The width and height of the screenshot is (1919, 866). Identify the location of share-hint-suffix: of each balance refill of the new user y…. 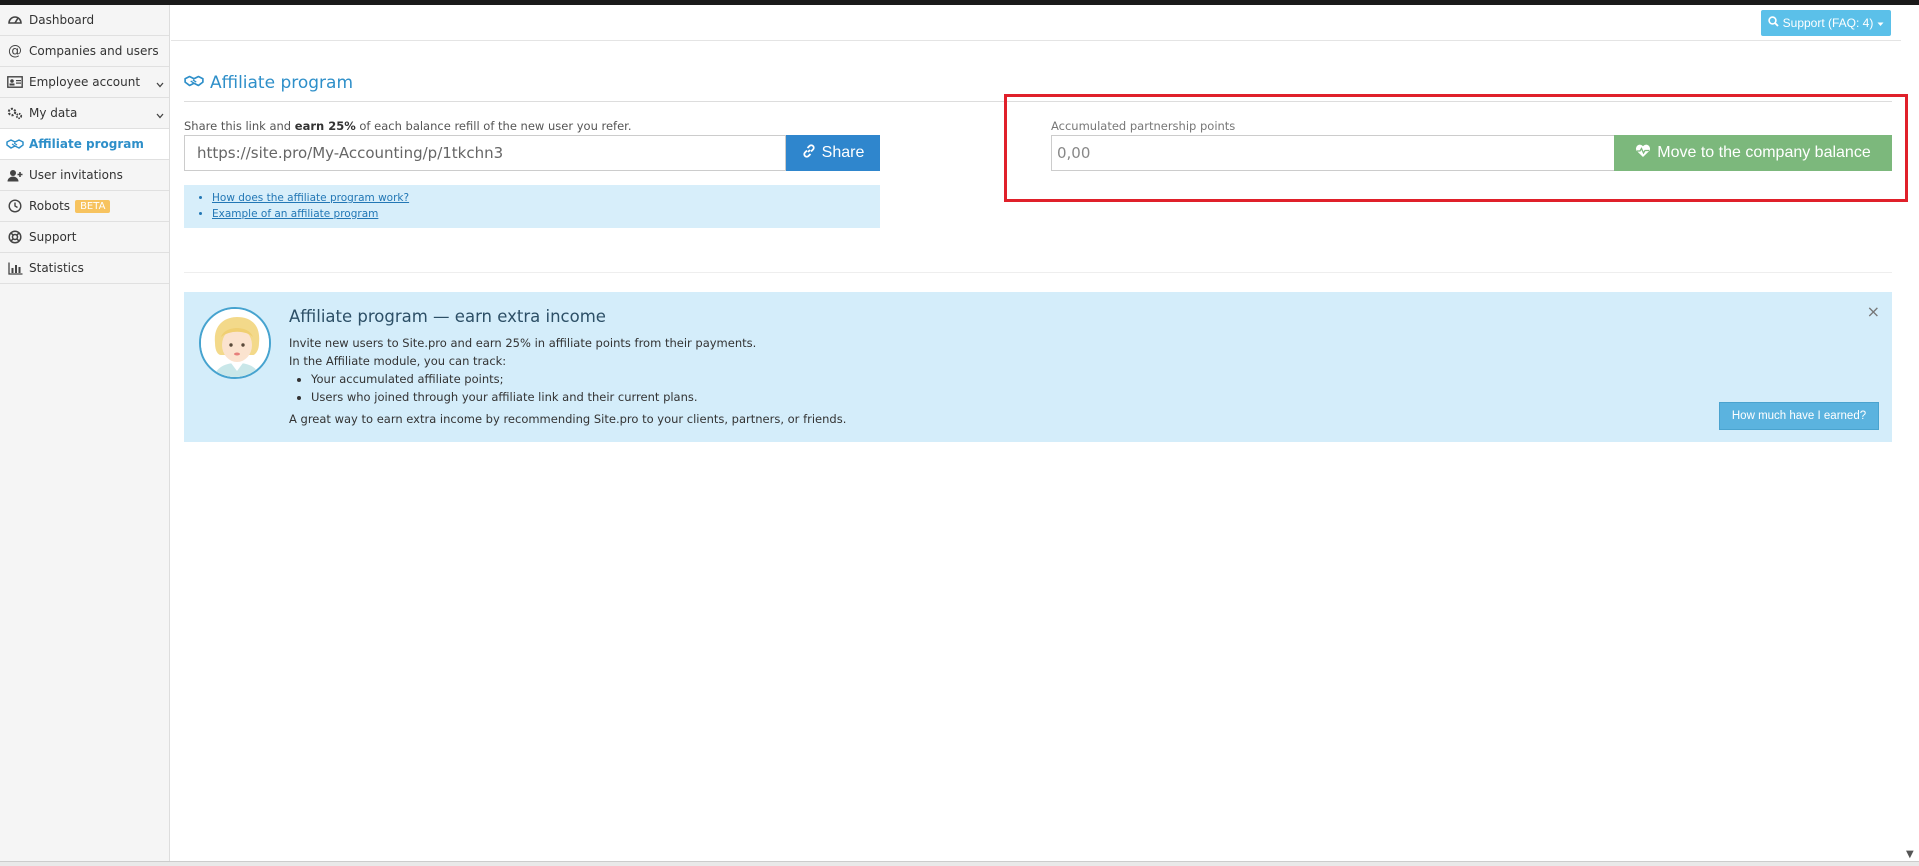
(493, 126).